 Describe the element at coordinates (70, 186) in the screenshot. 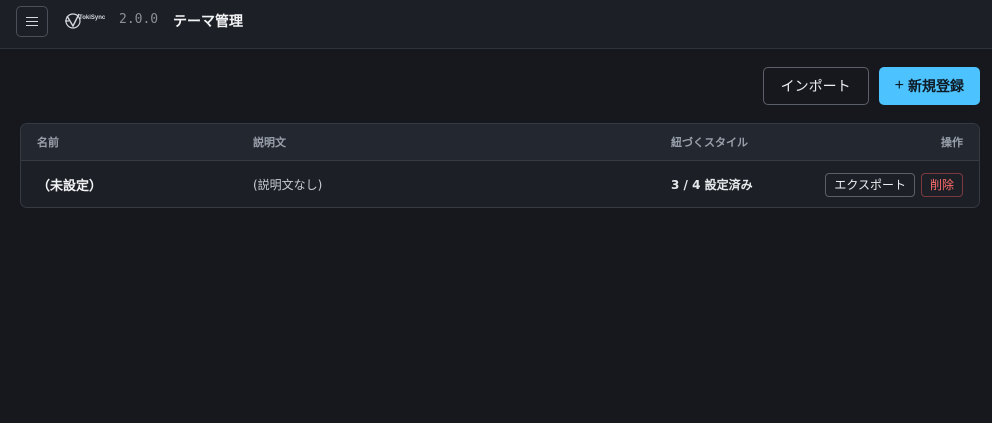

I see `theme-name: （未設定）` at that location.